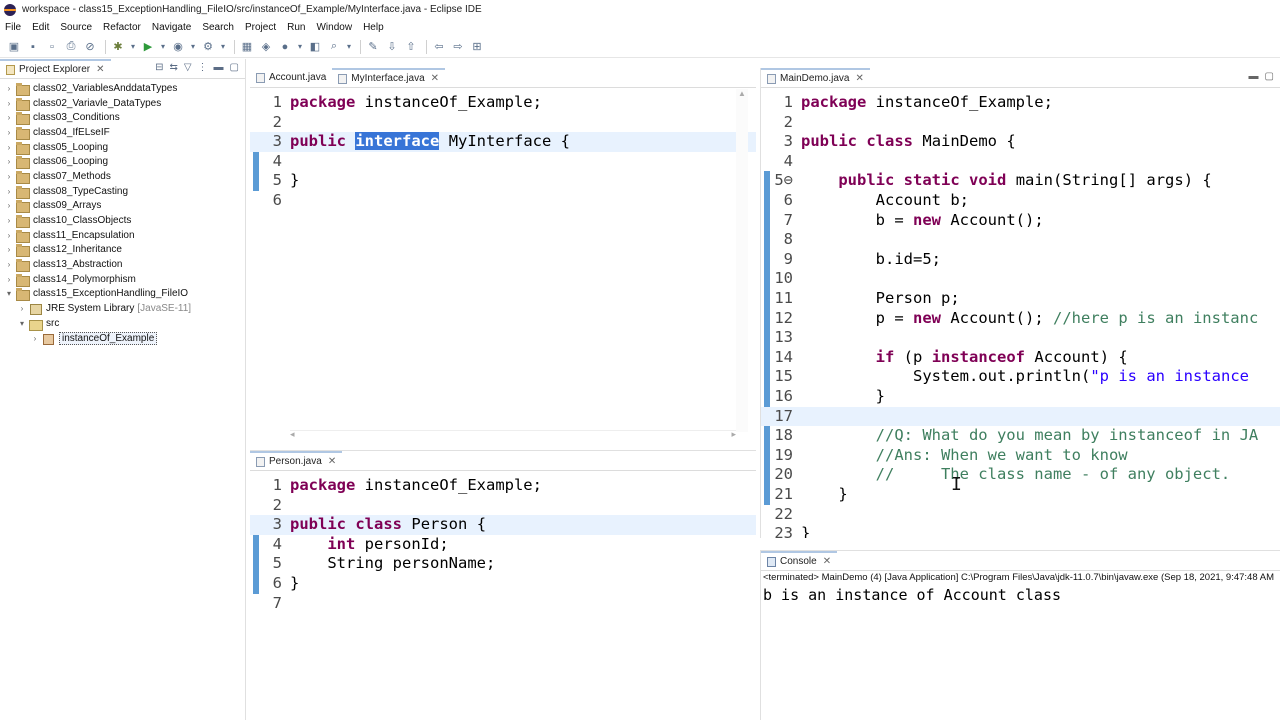 Image resolution: width=1280 pixels, height=720 pixels. I want to click on tree-item: › class07_Methods, so click(122, 176).